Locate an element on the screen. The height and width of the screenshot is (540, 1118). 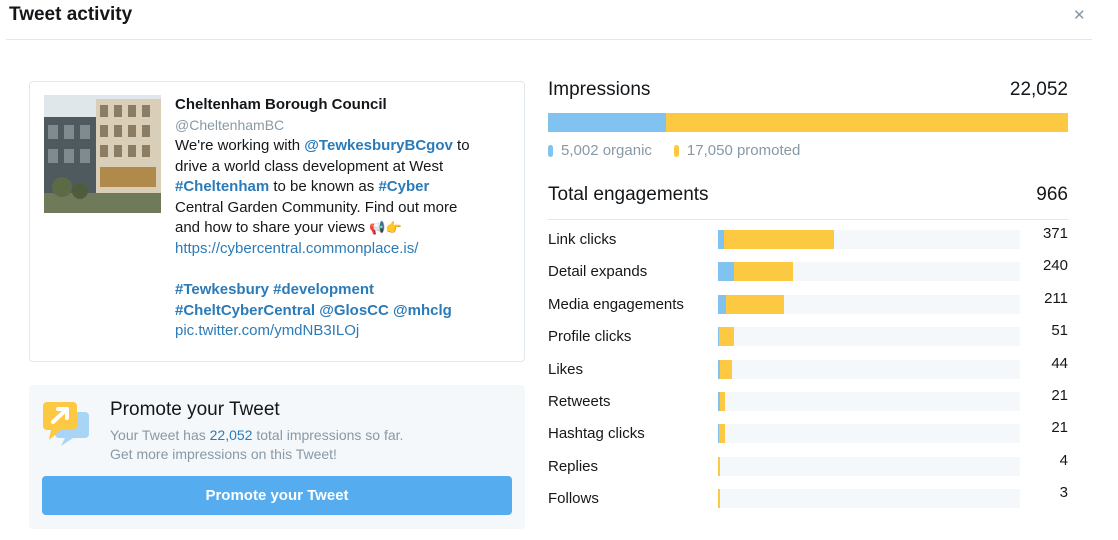
impressions-bar is located at coordinates (808, 122).